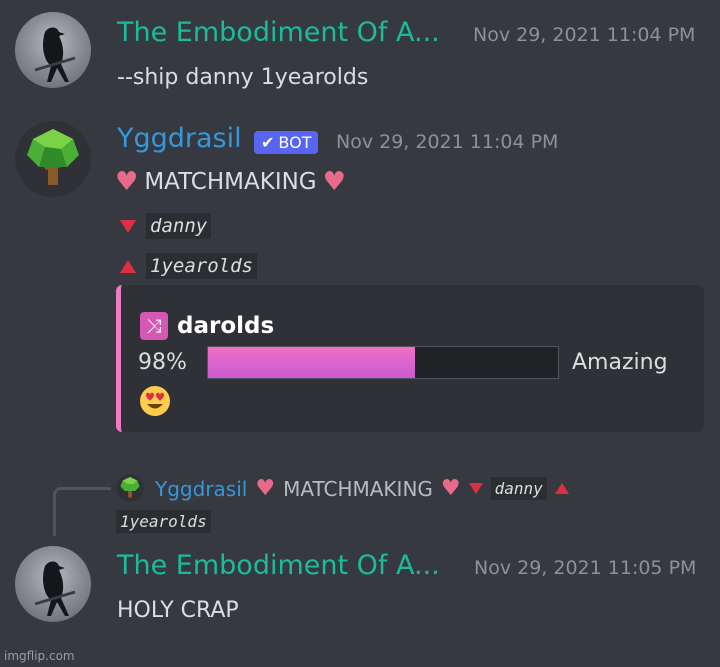 Image resolution: width=720 pixels, height=667 pixels. Describe the element at coordinates (620, 362) in the screenshot. I see `rating-text: Amazing` at that location.